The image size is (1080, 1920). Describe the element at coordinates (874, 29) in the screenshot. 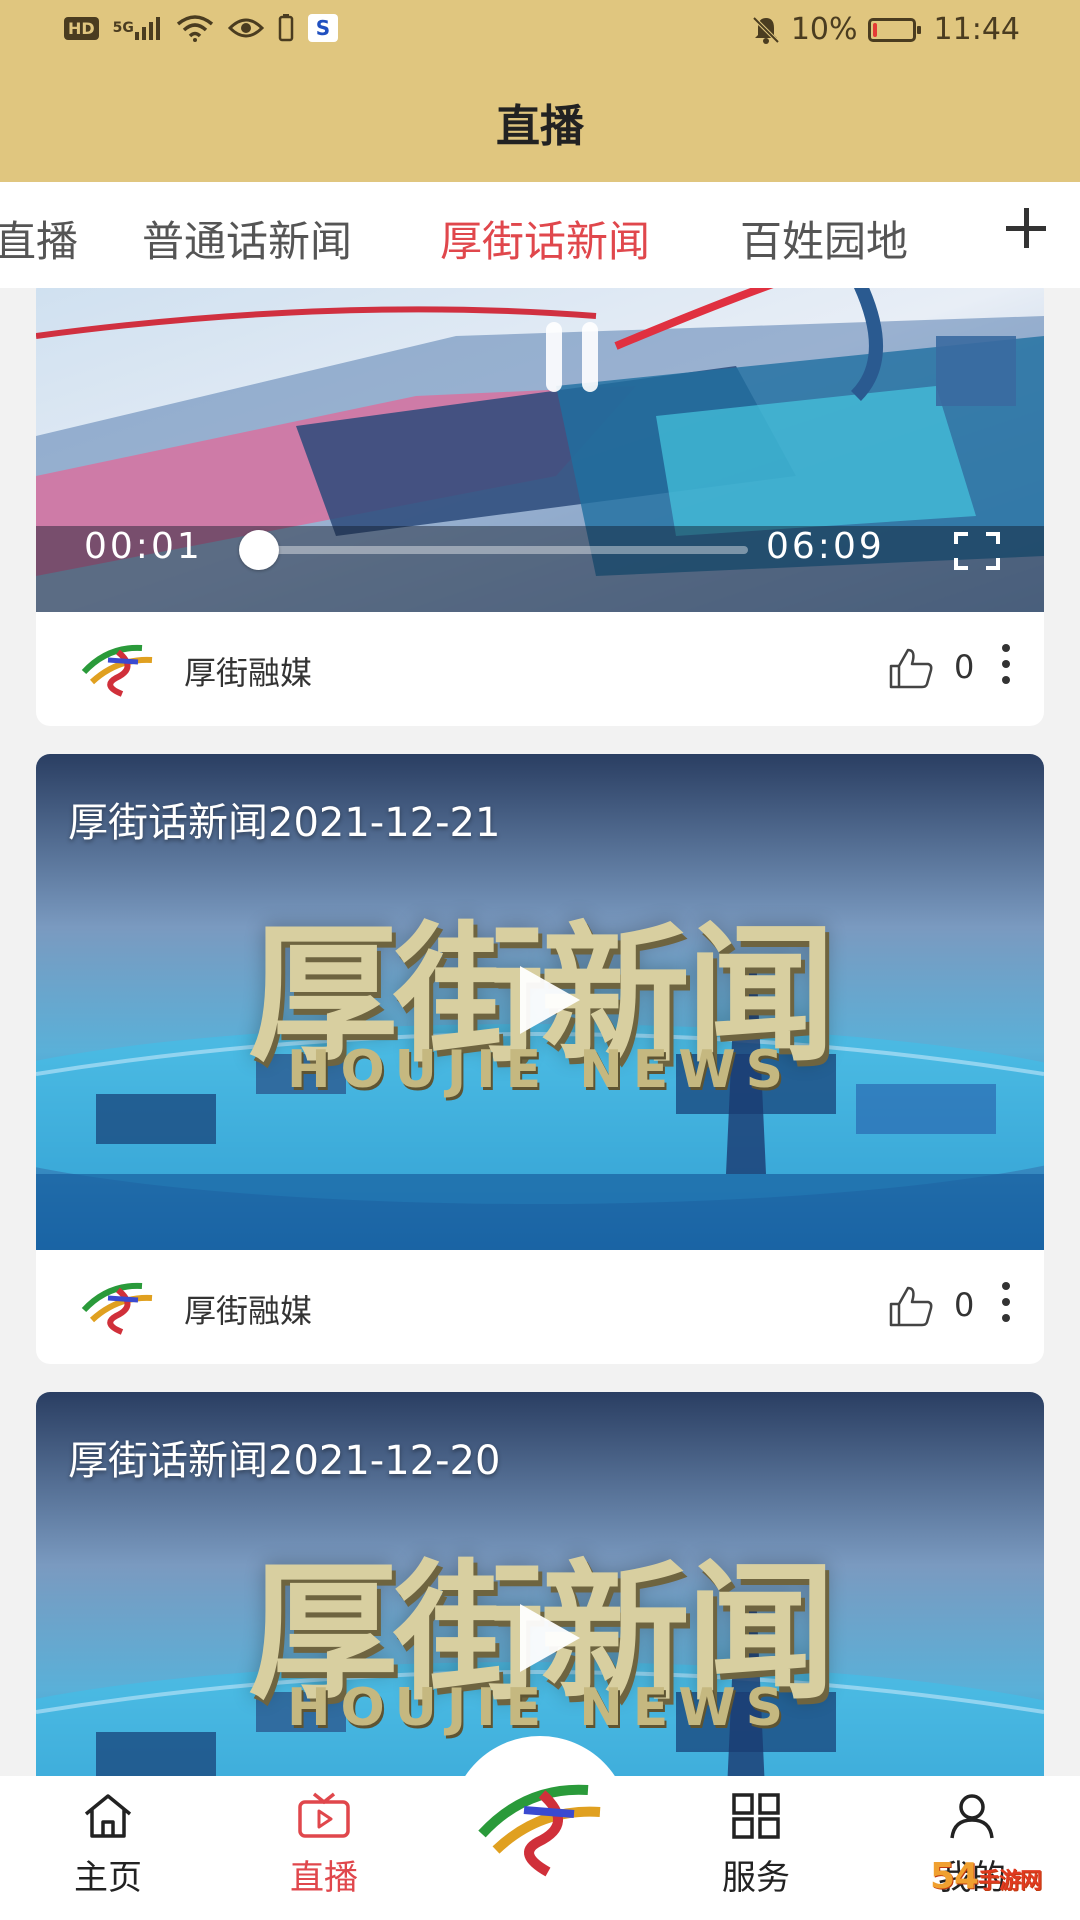

I see `battery-fill` at that location.